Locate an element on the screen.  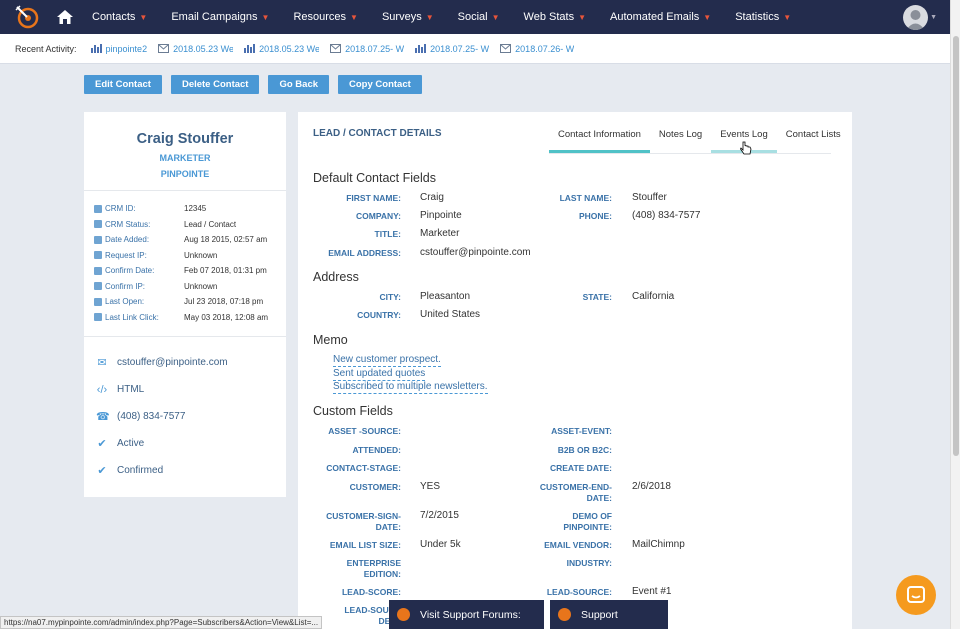
meta-value: Jul 23 2018, 07:18 pm is located at coordinates (224, 302).